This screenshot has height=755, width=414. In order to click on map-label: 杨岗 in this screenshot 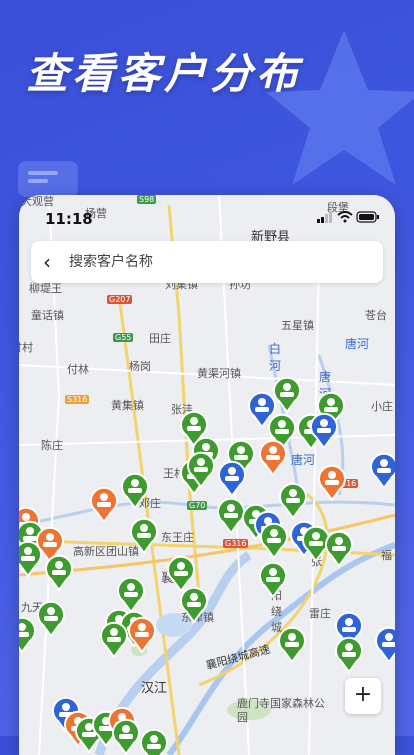, I will do `click(140, 366)`.